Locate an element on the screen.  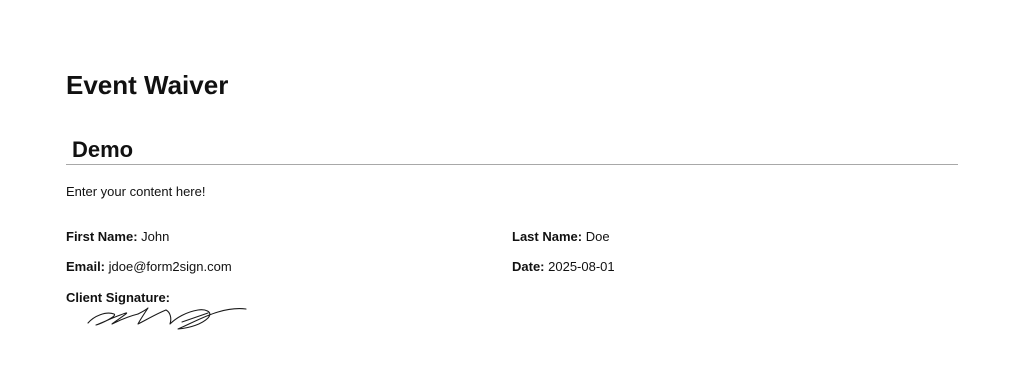
section-title: Demo is located at coordinates (103, 149).